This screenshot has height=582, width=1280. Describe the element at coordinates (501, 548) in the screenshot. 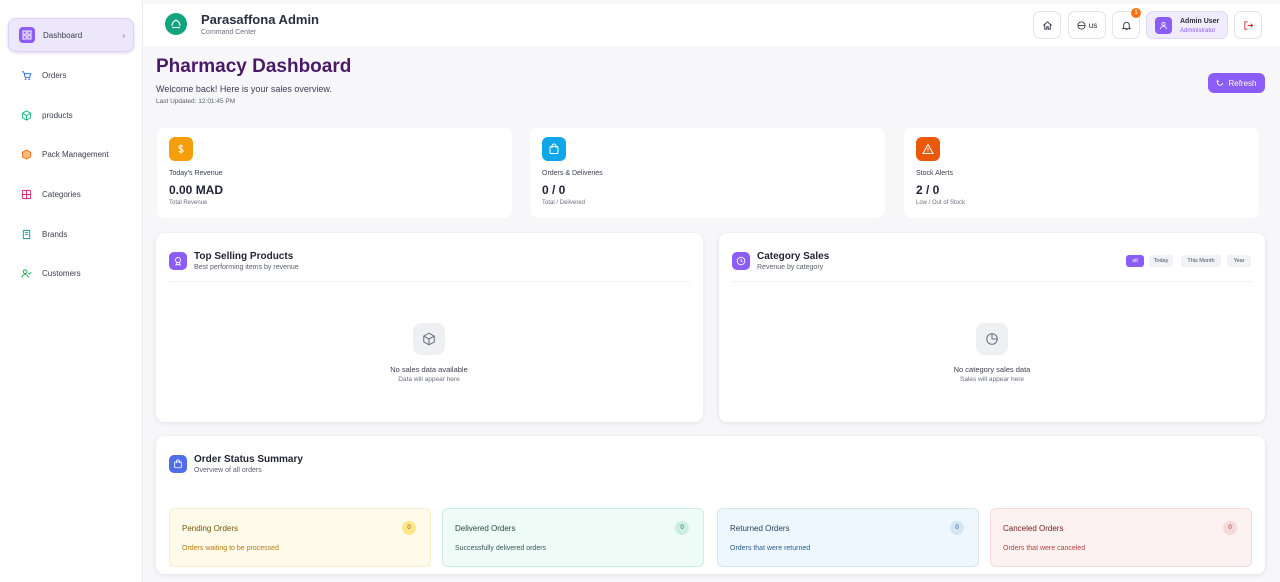

I see `status-description: Successfully delivered orders` at that location.